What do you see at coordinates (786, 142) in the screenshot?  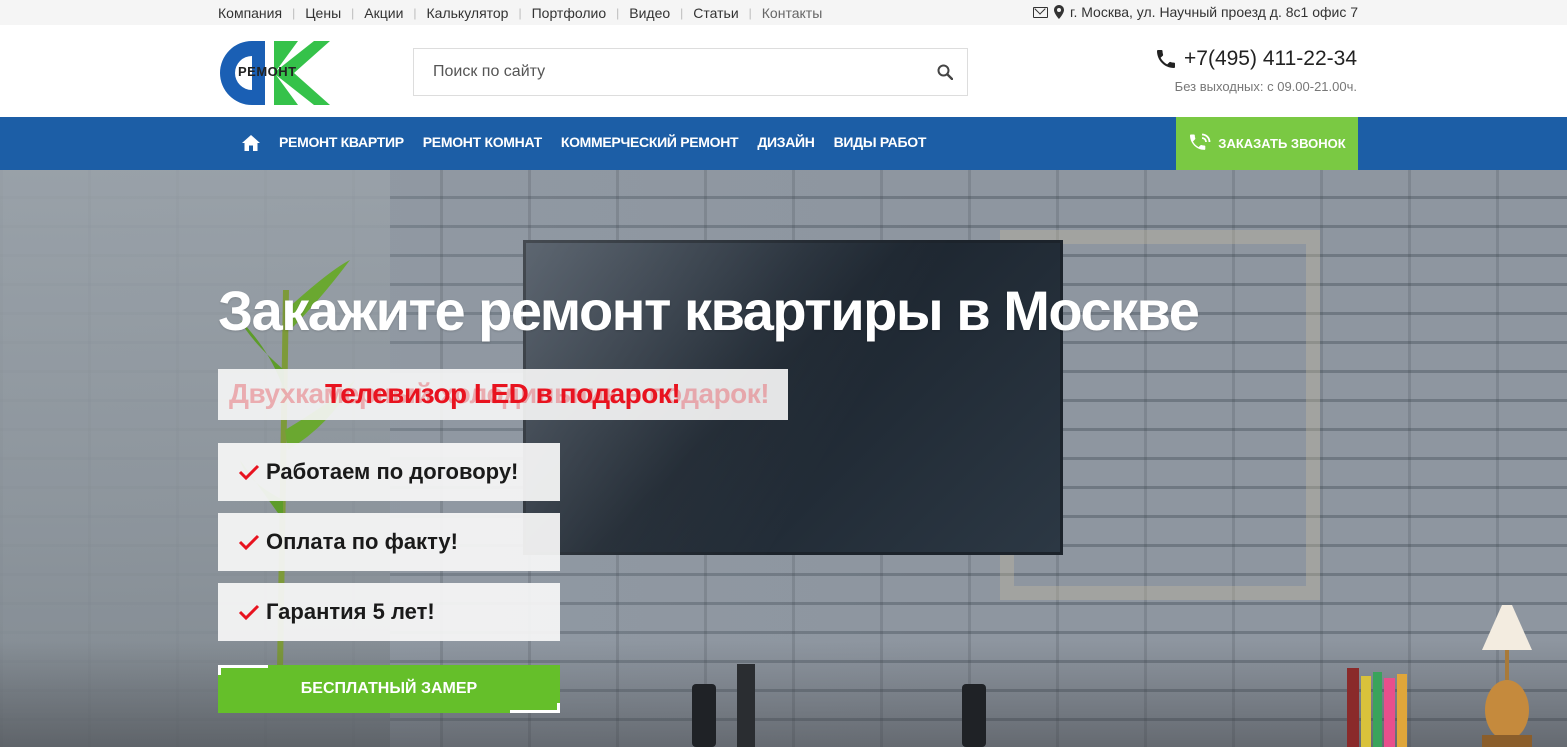 I see `nav-item-design: ДИЗАЙН` at bounding box center [786, 142].